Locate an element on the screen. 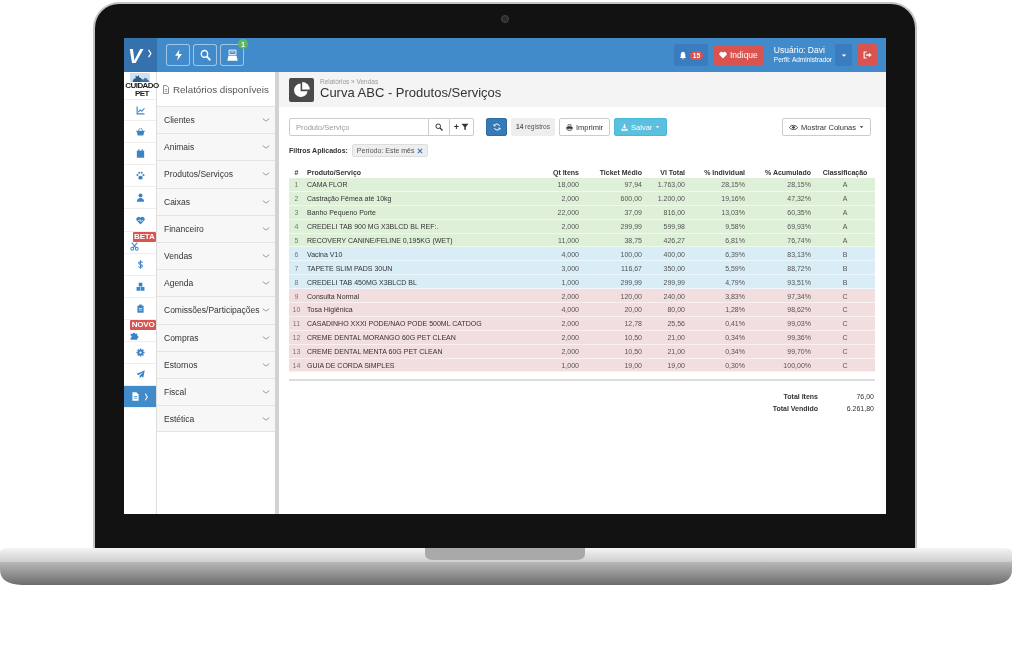 Image resolution: width=1024 pixels, height=669 pixels. quick-action-button is located at coordinates (178, 55).